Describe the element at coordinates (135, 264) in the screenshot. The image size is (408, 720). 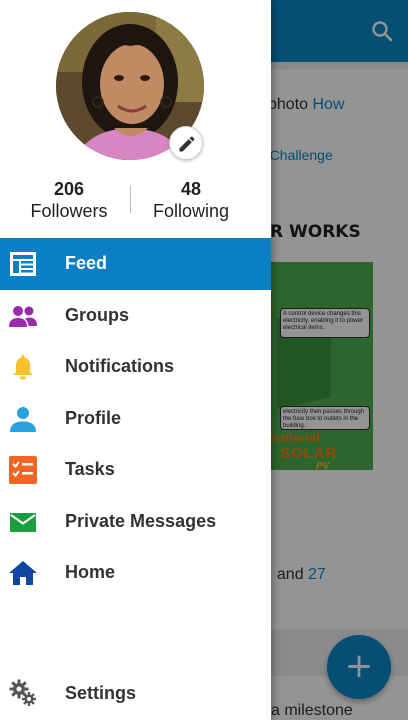
I see `menu-item-feed: Feed` at that location.